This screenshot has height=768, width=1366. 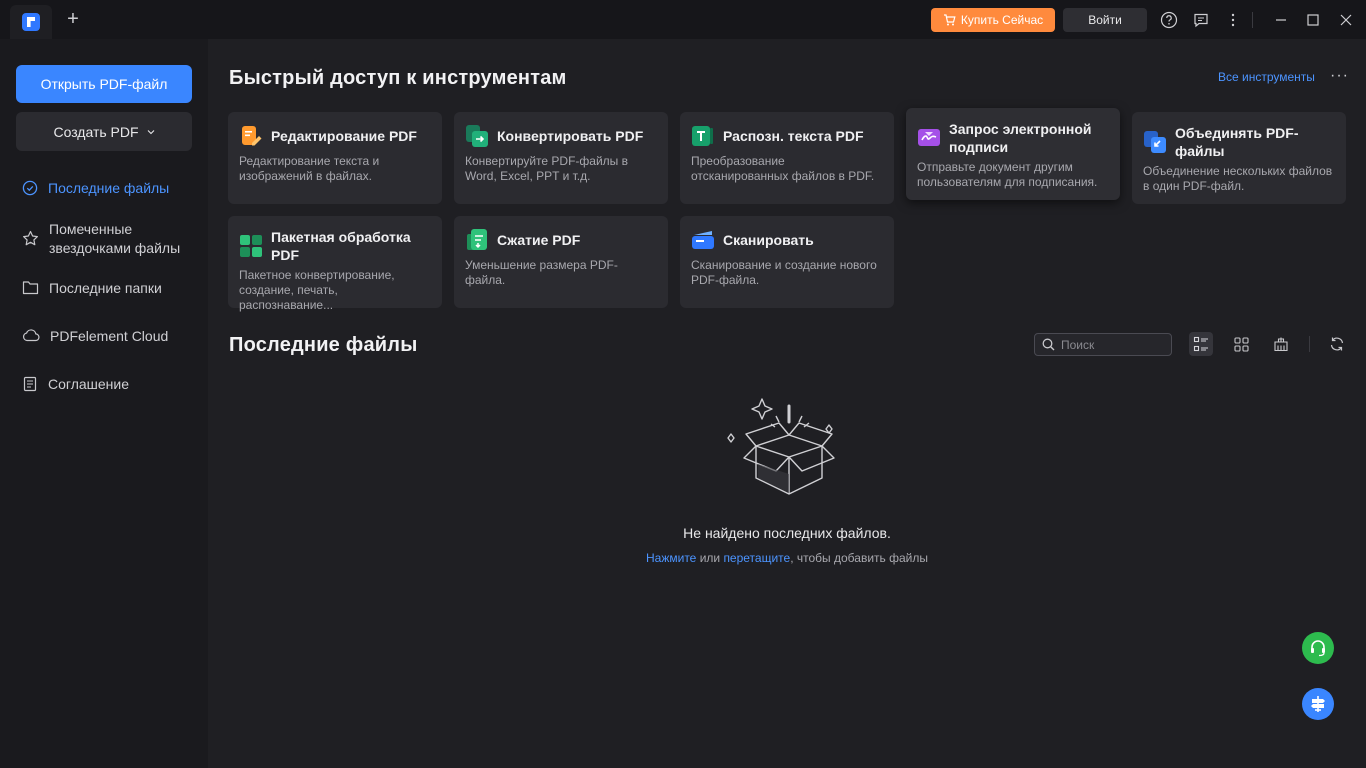 What do you see at coordinates (477, 240) in the screenshot?
I see `compress-pdf-icon` at bounding box center [477, 240].